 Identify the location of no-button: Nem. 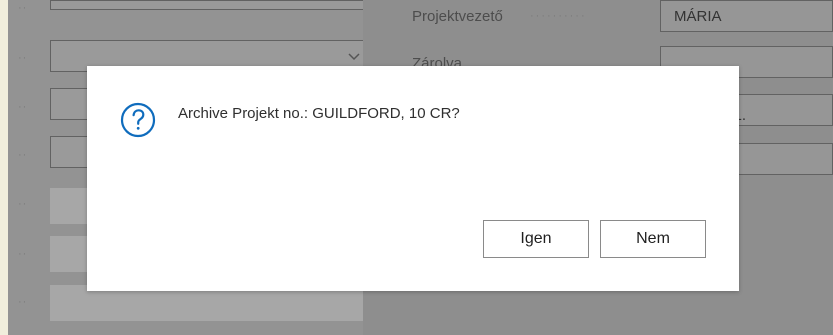
(653, 239).